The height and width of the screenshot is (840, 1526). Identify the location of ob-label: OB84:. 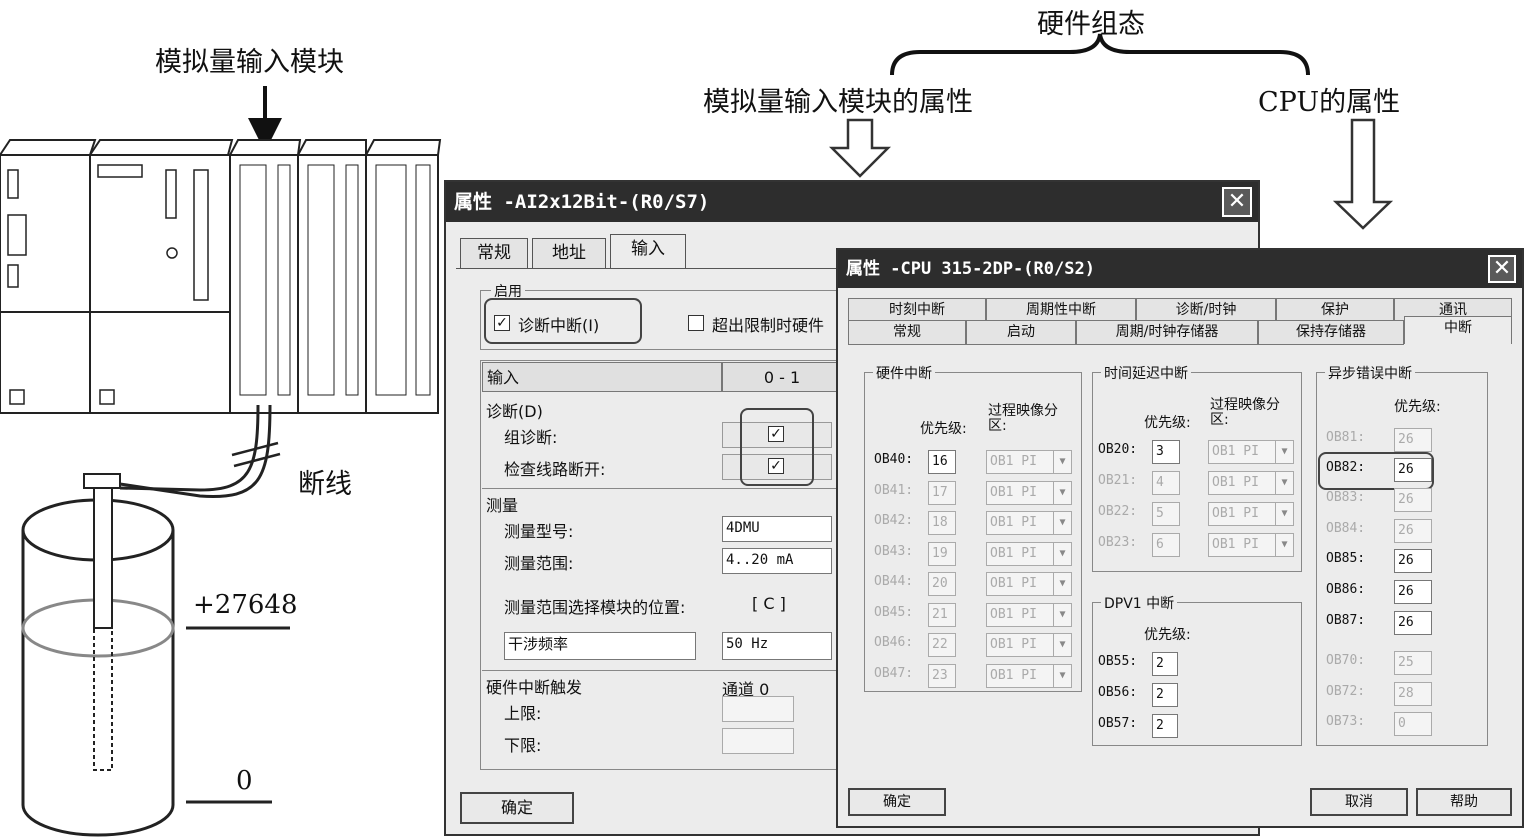
(1346, 528).